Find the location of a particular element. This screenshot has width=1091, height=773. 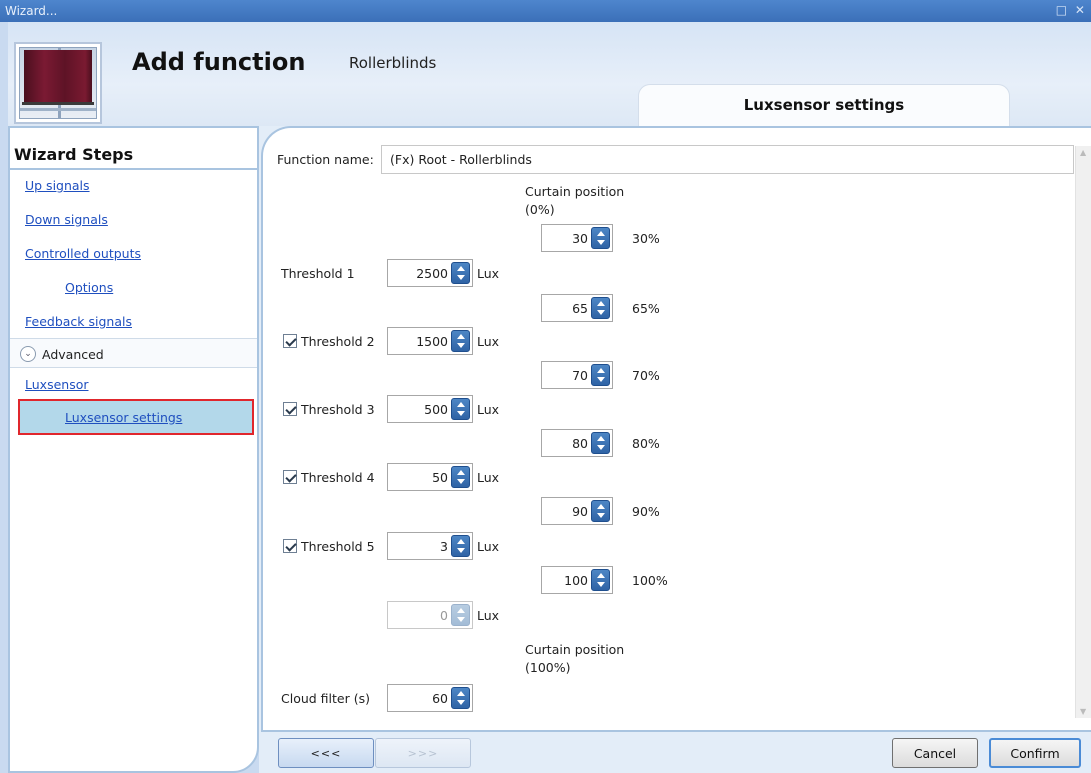

scroll-down-icon: ▼ is located at coordinates (1083, 711).